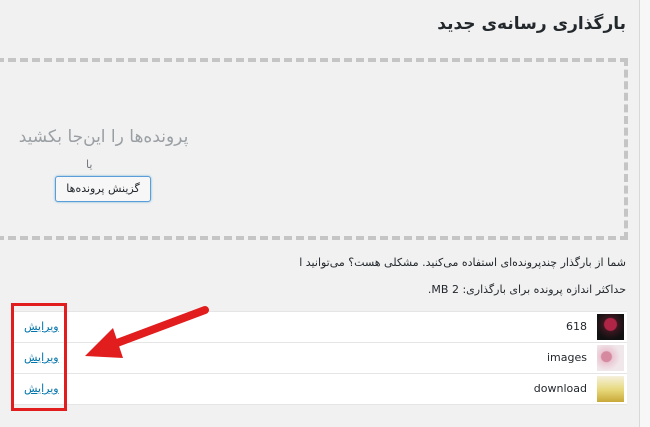 The width and height of the screenshot is (650, 427). I want to click on window-edge, so click(644, 213).